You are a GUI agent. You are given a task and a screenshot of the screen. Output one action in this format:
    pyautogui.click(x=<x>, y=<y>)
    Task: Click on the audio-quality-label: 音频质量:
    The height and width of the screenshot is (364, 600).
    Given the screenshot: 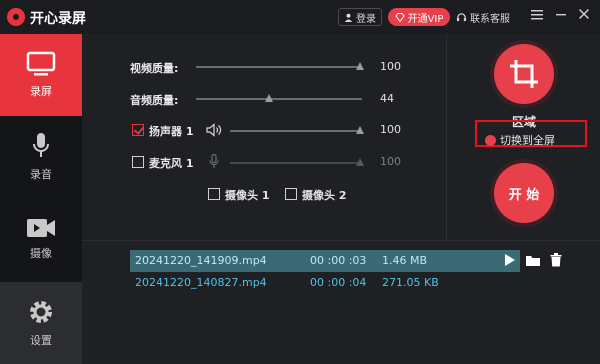 What is the action you would take?
    pyautogui.click(x=154, y=100)
    